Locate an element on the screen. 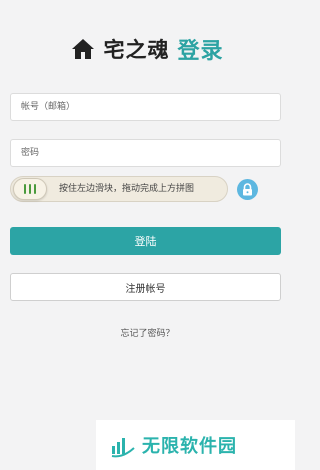 This screenshot has width=320, height=470. forgot-password-link: 忘记了密码？ is located at coordinates (147, 332).